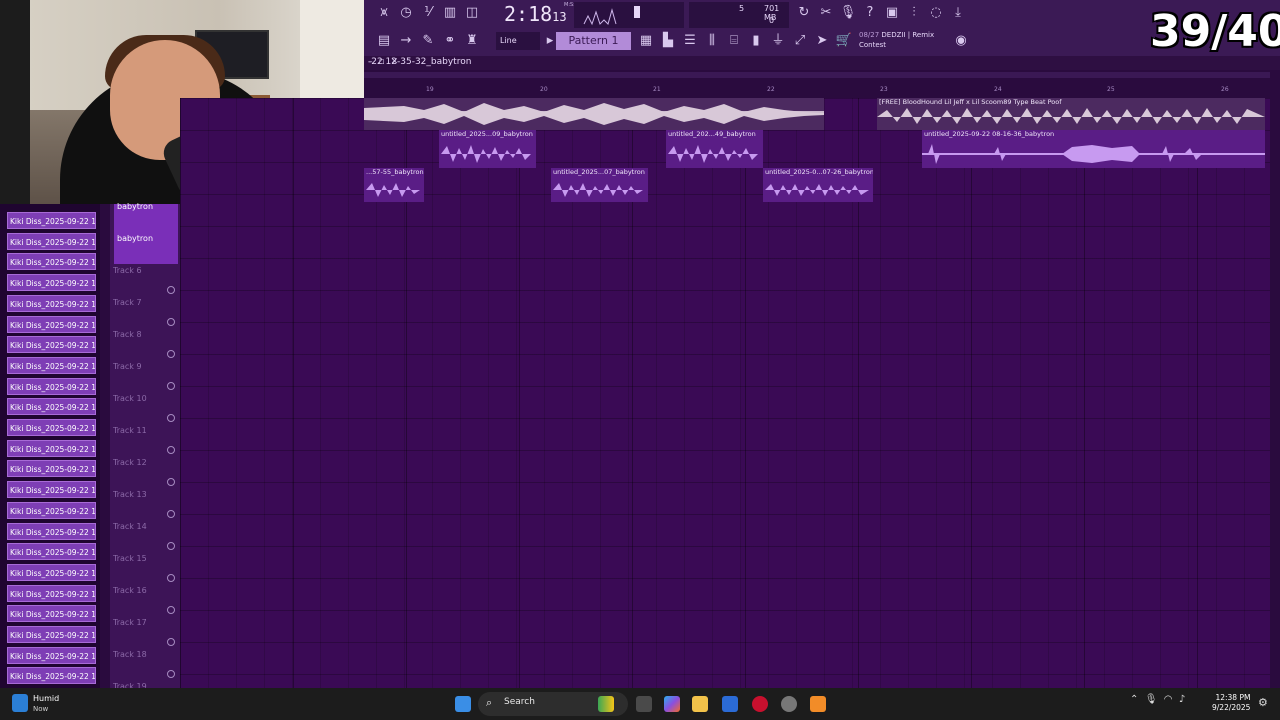 This screenshot has width=1280, height=720. I want to click on mixer-icon: ⫶, so click(914, 13).